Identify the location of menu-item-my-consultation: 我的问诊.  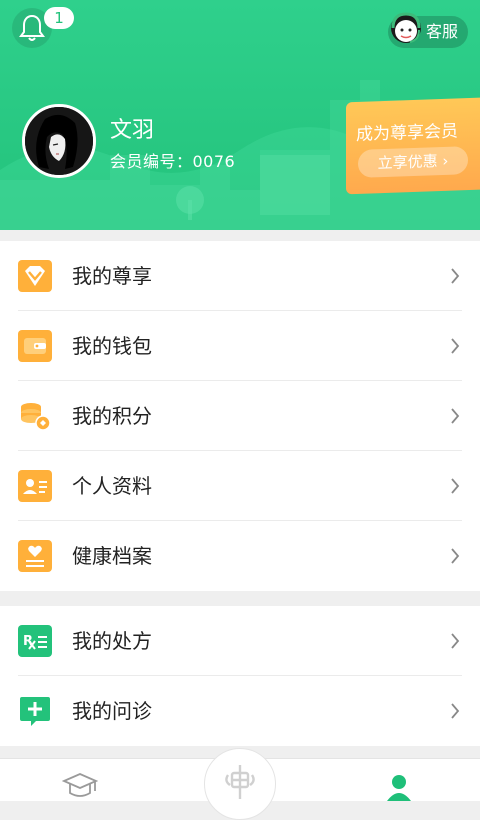
(240, 711).